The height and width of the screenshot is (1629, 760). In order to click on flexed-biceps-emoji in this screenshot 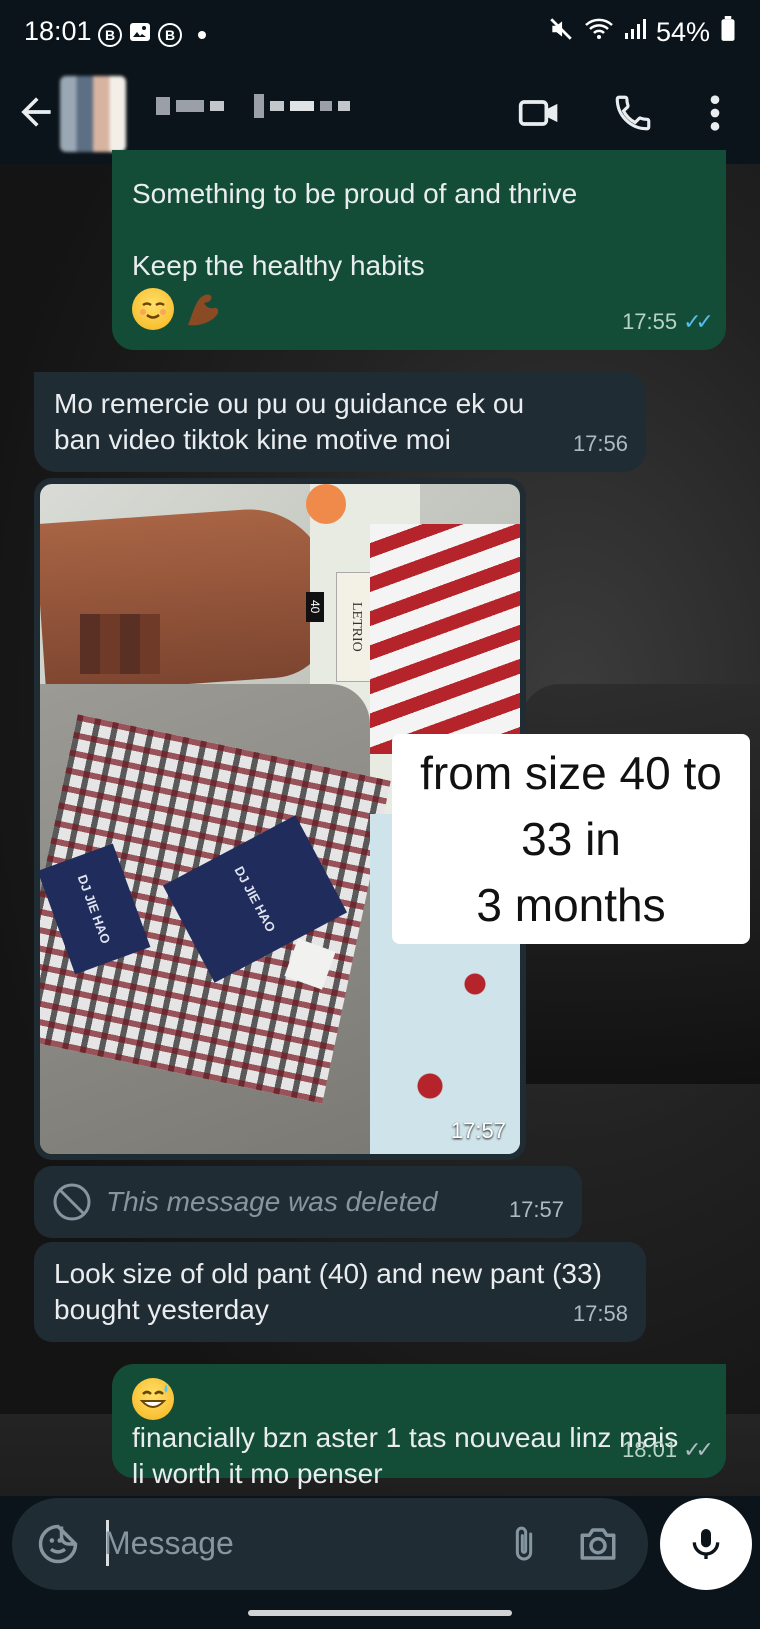, I will do `click(202, 309)`.